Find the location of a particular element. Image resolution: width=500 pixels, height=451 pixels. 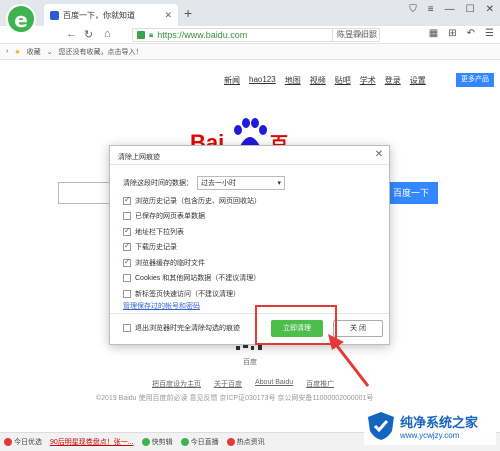

option-label: Cookies 和其他网站数据（不建议清理） is located at coordinates (198, 279).